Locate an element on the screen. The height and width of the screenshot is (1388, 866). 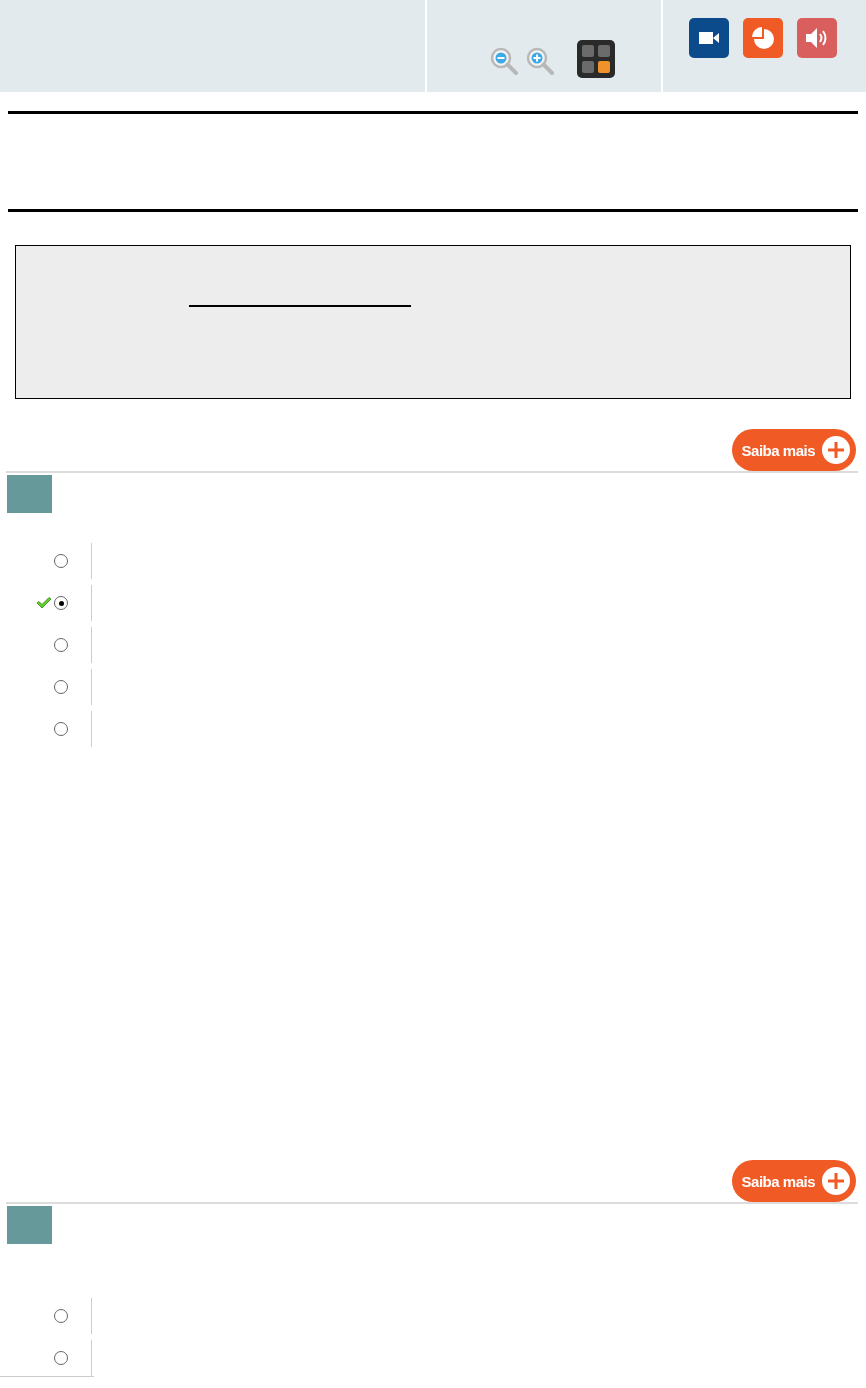
video-camera-icon is located at coordinates (709, 38).